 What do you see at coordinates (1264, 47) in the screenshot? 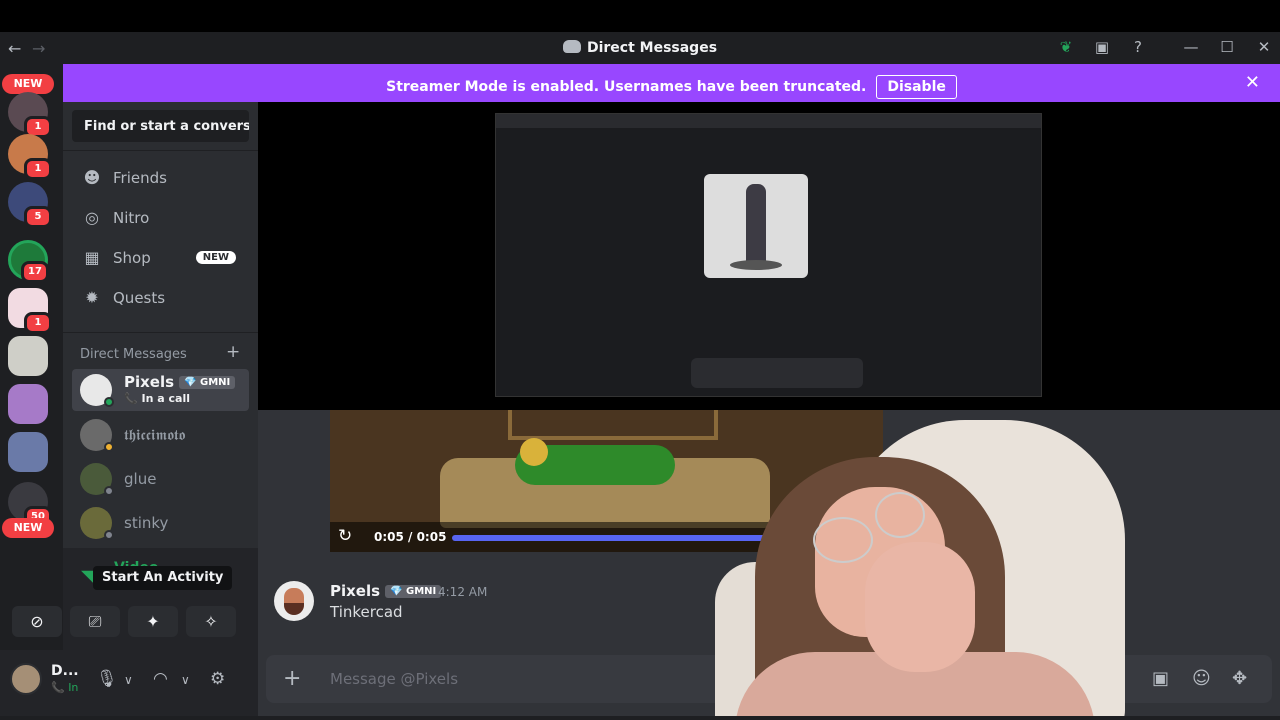
I see `close-window-icon: ✕` at bounding box center [1264, 47].